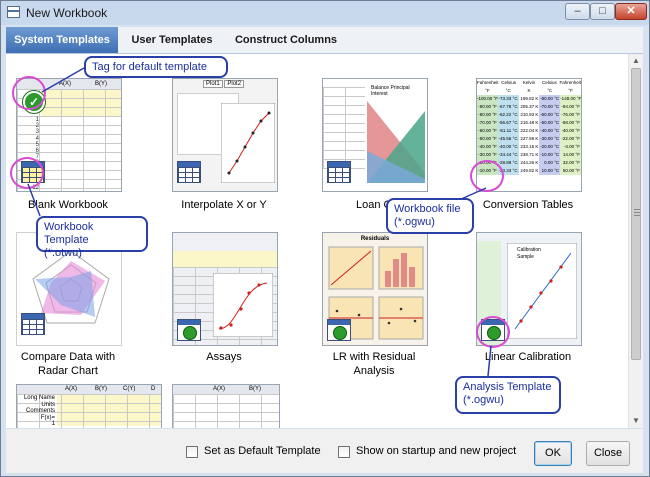  Describe the element at coordinates (577, 11) in the screenshot. I see `minimize-button: –` at that location.